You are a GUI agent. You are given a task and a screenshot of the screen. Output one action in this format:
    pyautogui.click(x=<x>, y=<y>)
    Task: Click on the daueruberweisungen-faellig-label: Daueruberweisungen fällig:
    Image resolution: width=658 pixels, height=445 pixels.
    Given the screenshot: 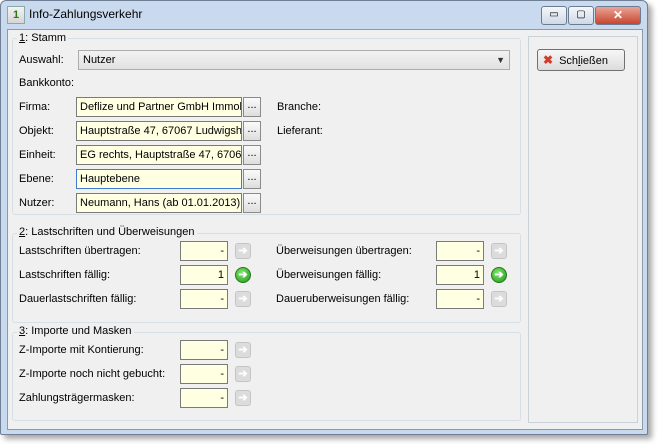 What is the action you would take?
    pyautogui.click(x=343, y=299)
    